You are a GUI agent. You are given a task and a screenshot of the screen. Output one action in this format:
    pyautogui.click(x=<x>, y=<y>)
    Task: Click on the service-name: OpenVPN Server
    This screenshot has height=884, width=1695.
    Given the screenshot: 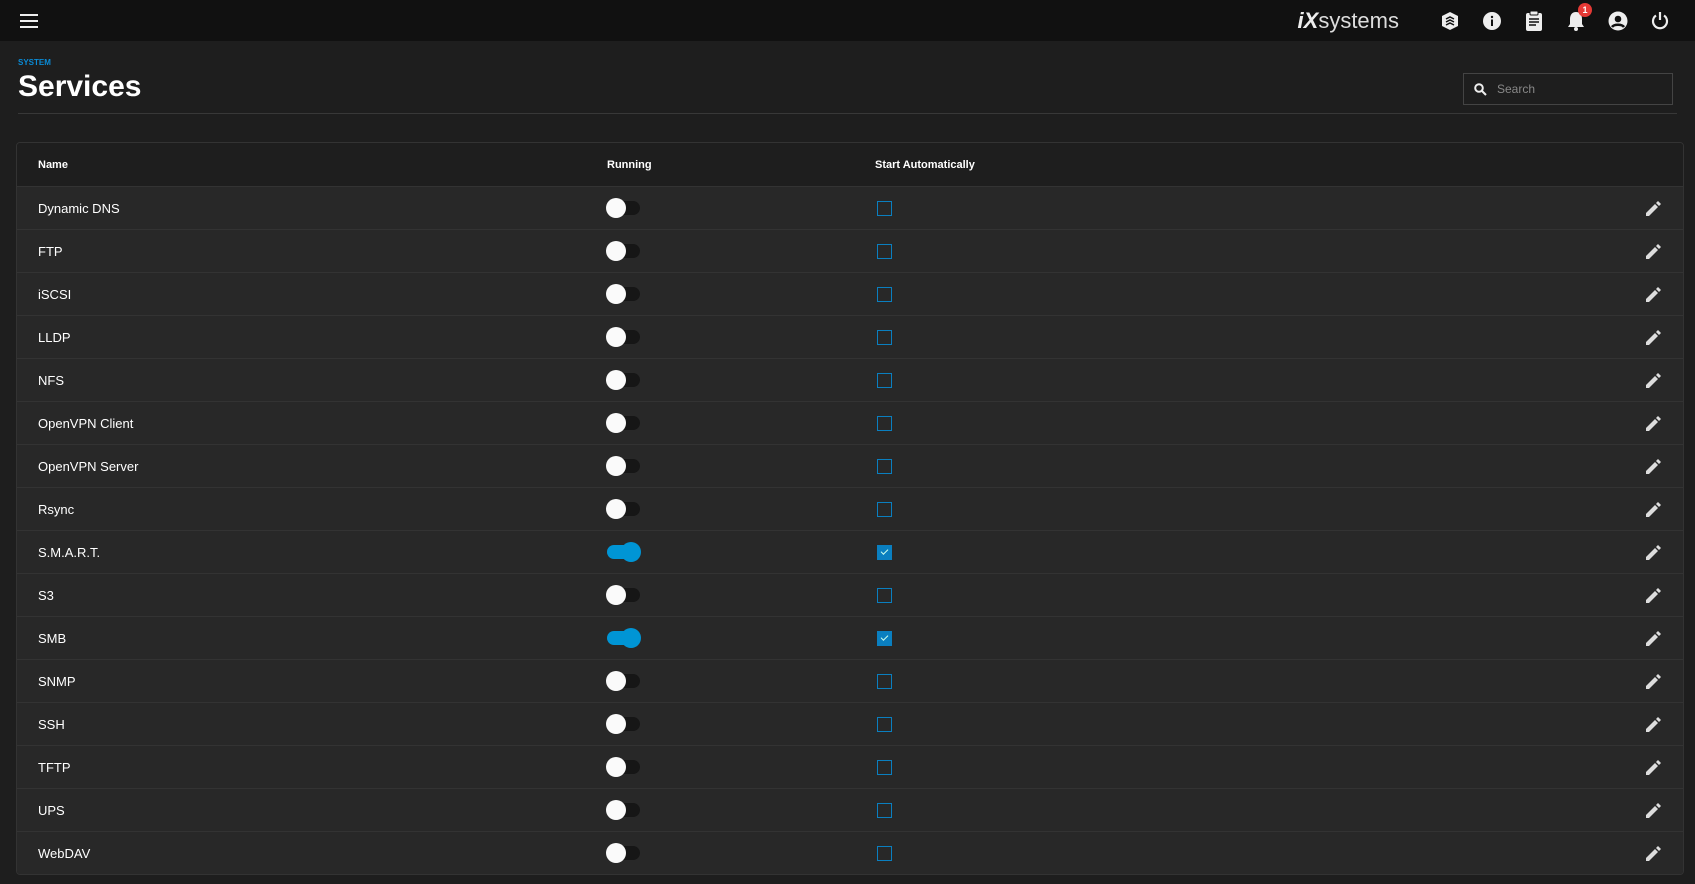 What is the action you would take?
    pyautogui.click(x=88, y=466)
    